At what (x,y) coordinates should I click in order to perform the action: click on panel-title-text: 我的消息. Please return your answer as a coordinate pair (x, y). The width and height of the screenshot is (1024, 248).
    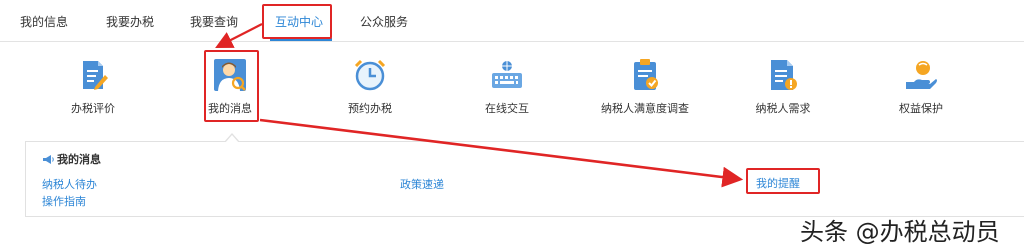
    Looking at the image, I should click on (79, 159).